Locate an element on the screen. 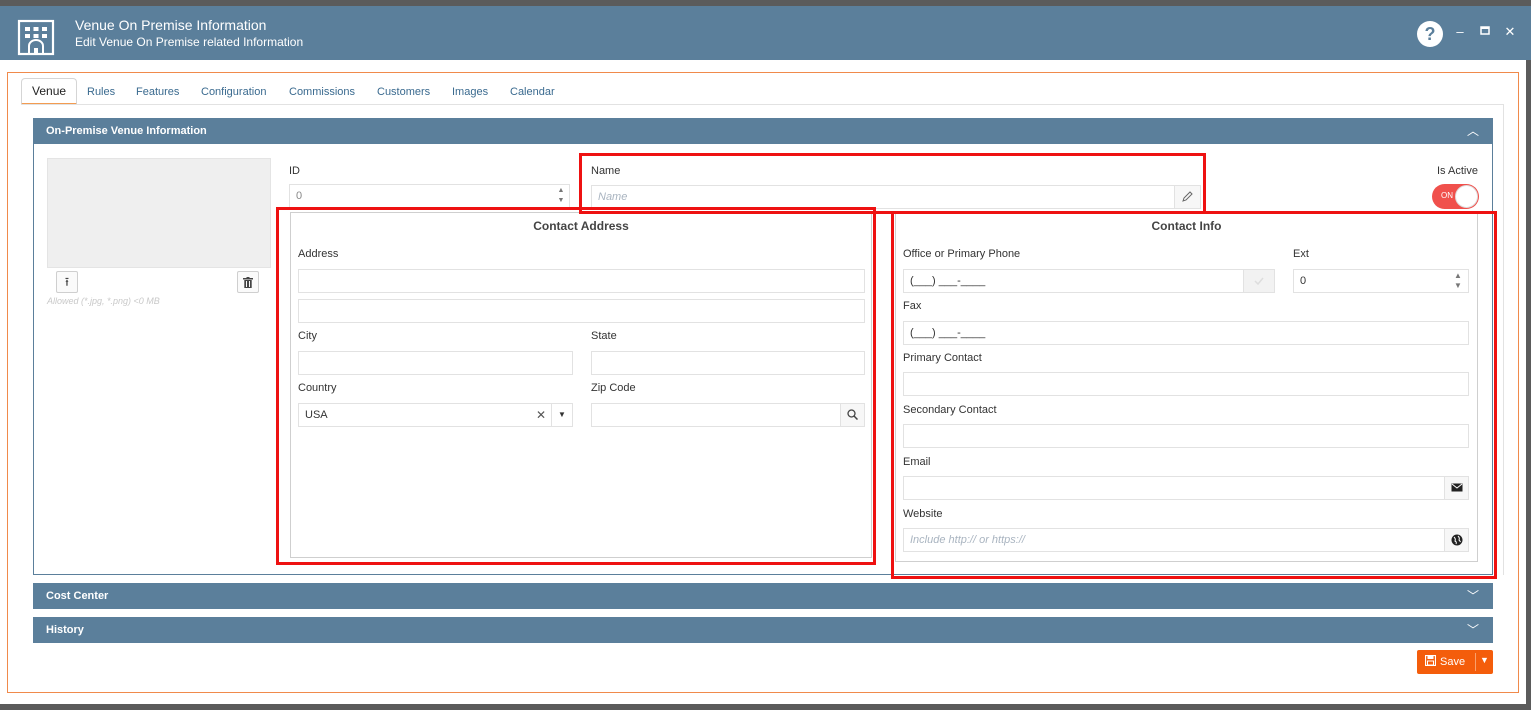 The height and width of the screenshot is (710, 1531). delete-image-button is located at coordinates (248, 282).